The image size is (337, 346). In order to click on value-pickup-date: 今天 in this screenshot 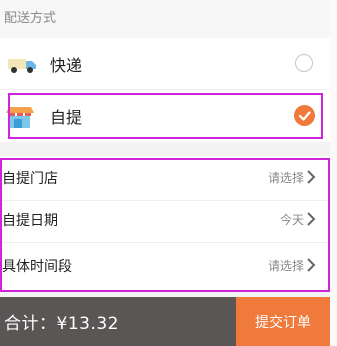, I will do `click(291, 220)`.